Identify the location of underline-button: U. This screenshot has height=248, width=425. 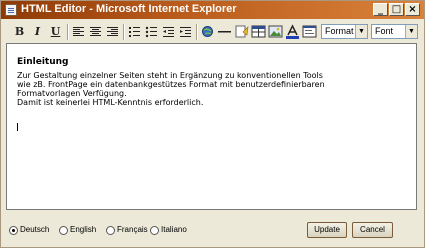
(55, 31).